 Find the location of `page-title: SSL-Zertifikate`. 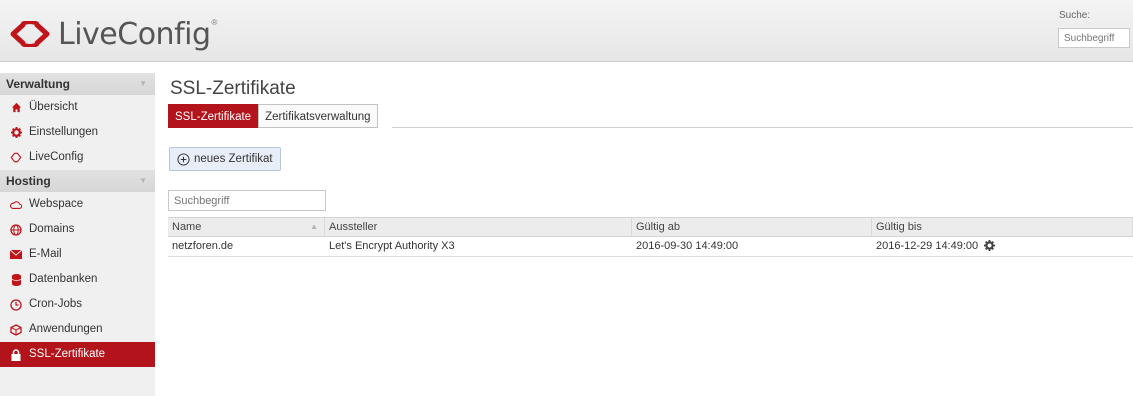

page-title: SSL-Zertifikate is located at coordinates (233, 88).